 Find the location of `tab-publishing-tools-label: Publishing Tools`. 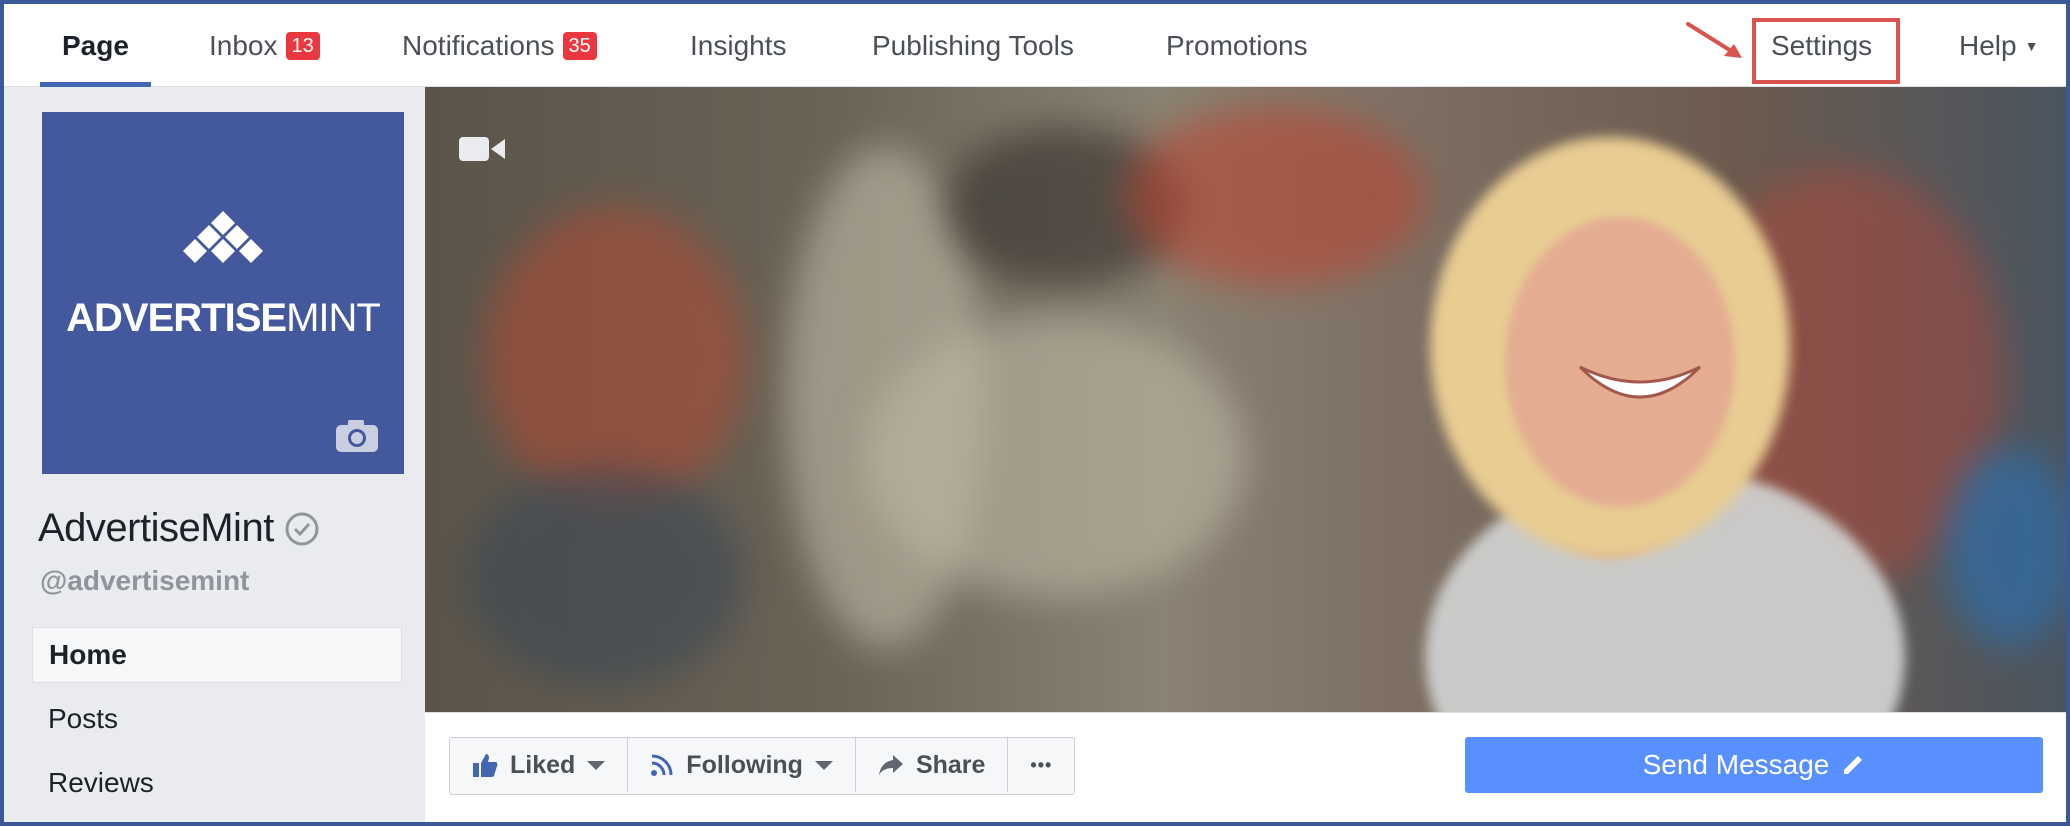

tab-publishing-tools-label: Publishing Tools is located at coordinates (973, 45).